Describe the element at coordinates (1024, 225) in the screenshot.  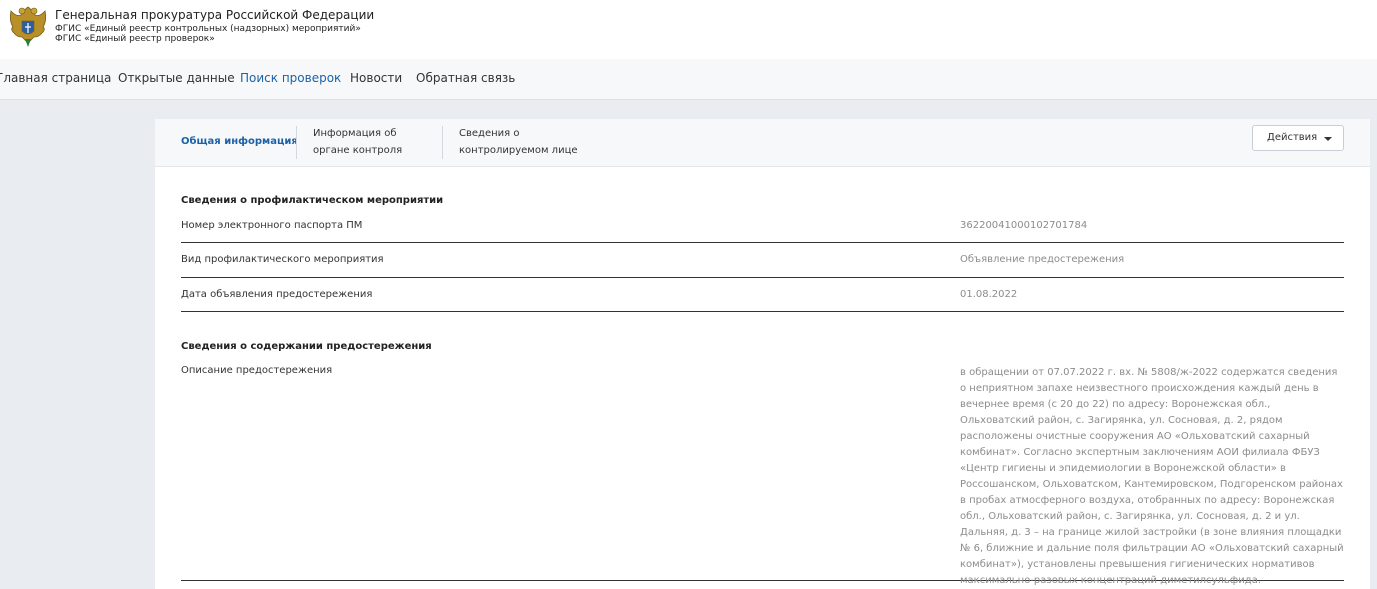
I see `field-value: 36220041000102701784` at that location.